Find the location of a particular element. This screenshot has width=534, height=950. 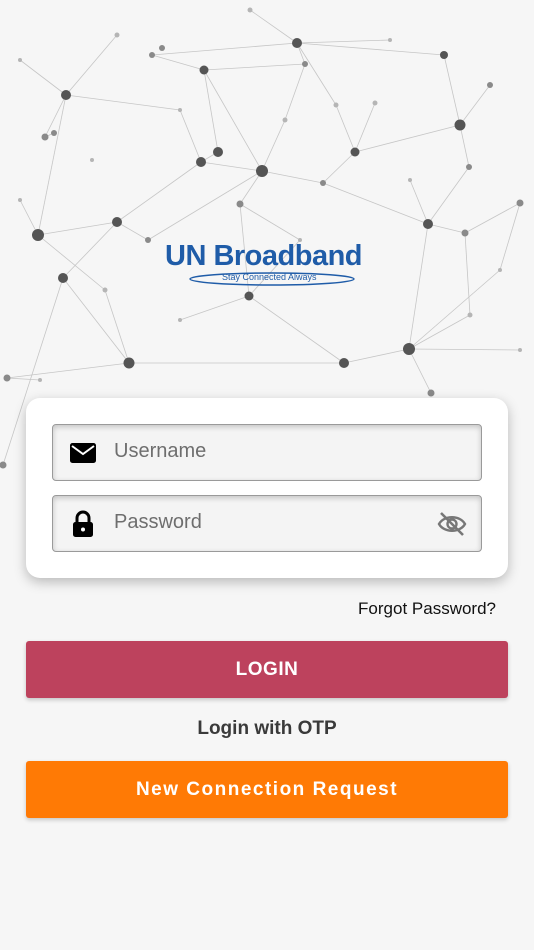

username-field: Username is located at coordinates (267, 452).